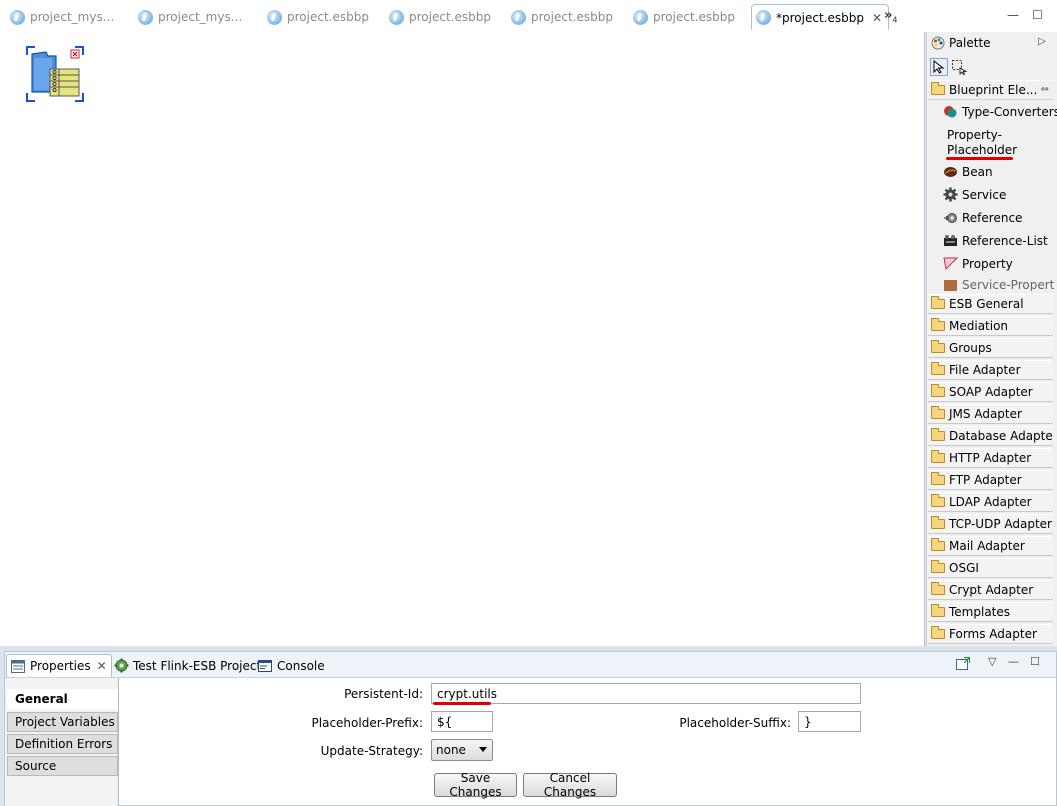  What do you see at coordinates (992, 67) in the screenshot?
I see `palette-tools` at bounding box center [992, 67].